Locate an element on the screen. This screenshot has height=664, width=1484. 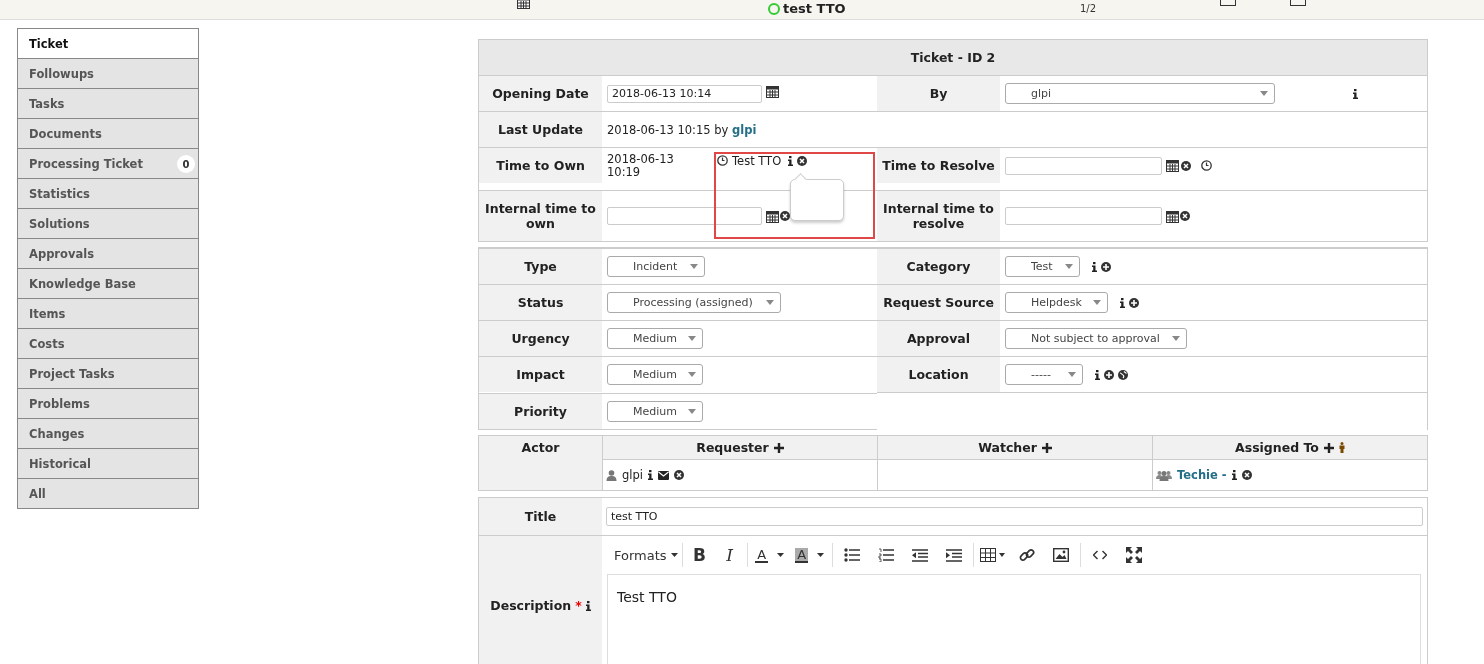
field-label: Status is located at coordinates (540, 302).